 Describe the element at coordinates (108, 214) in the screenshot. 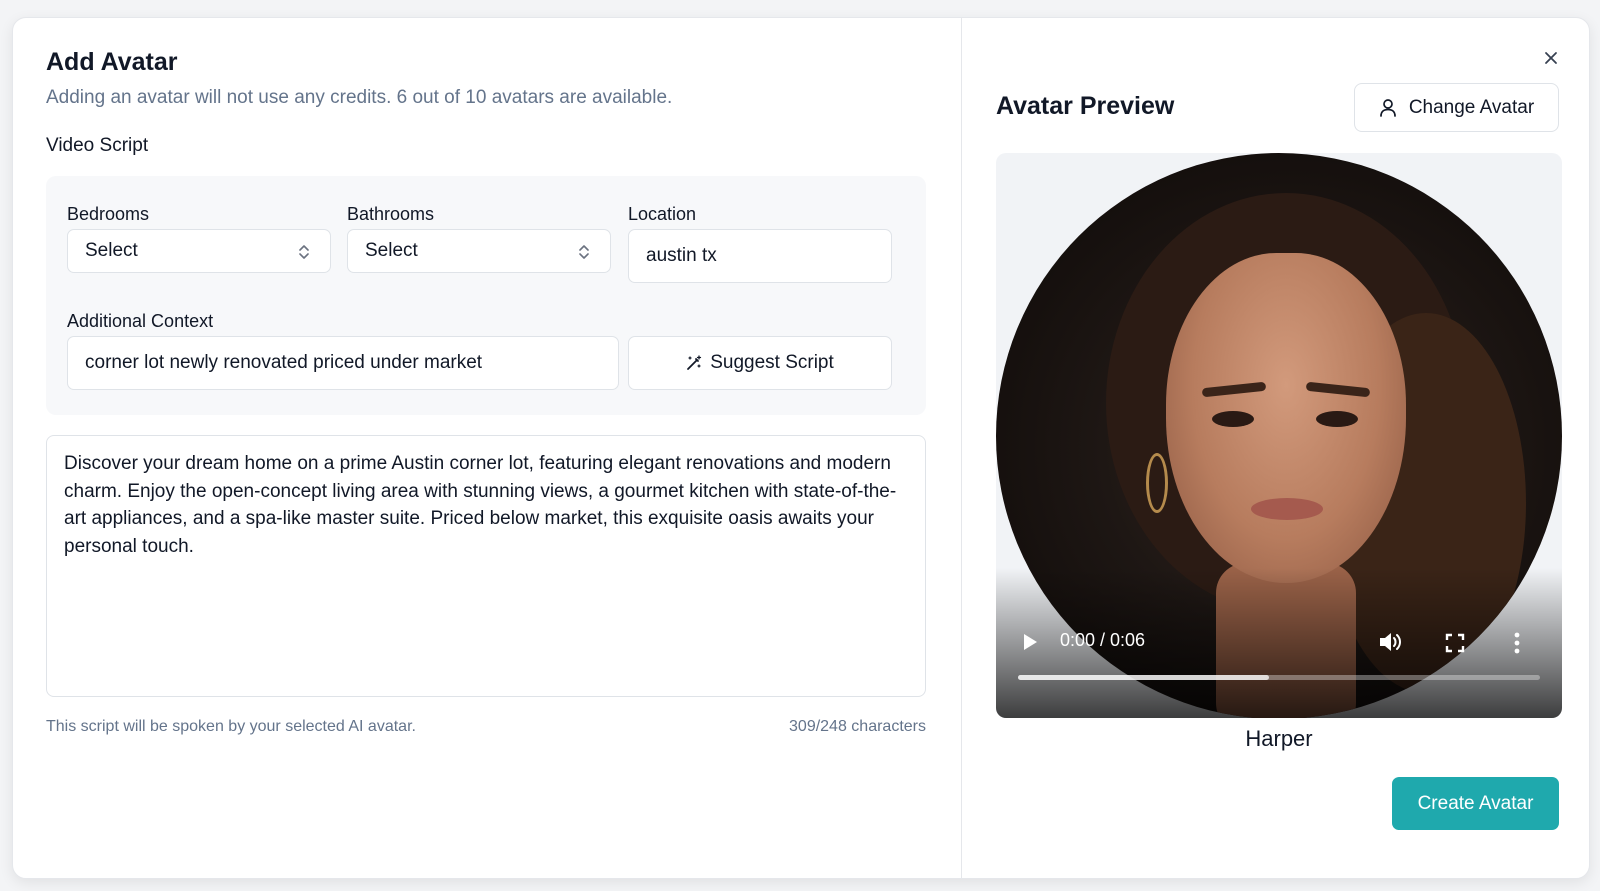

I see `bedrooms-label: Bedrooms` at that location.